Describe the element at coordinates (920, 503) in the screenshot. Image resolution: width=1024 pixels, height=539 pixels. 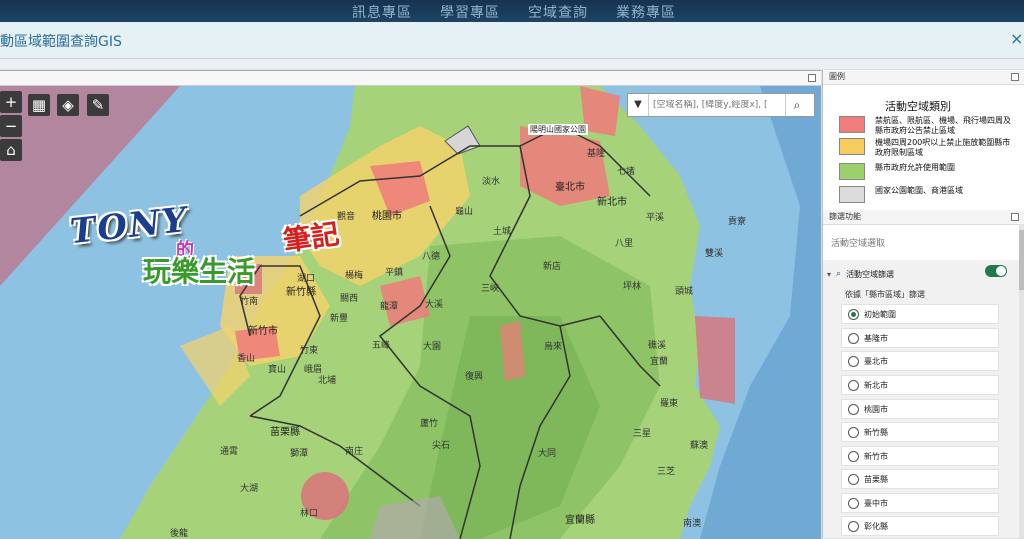
I see `filter-option: 臺中市` at that location.